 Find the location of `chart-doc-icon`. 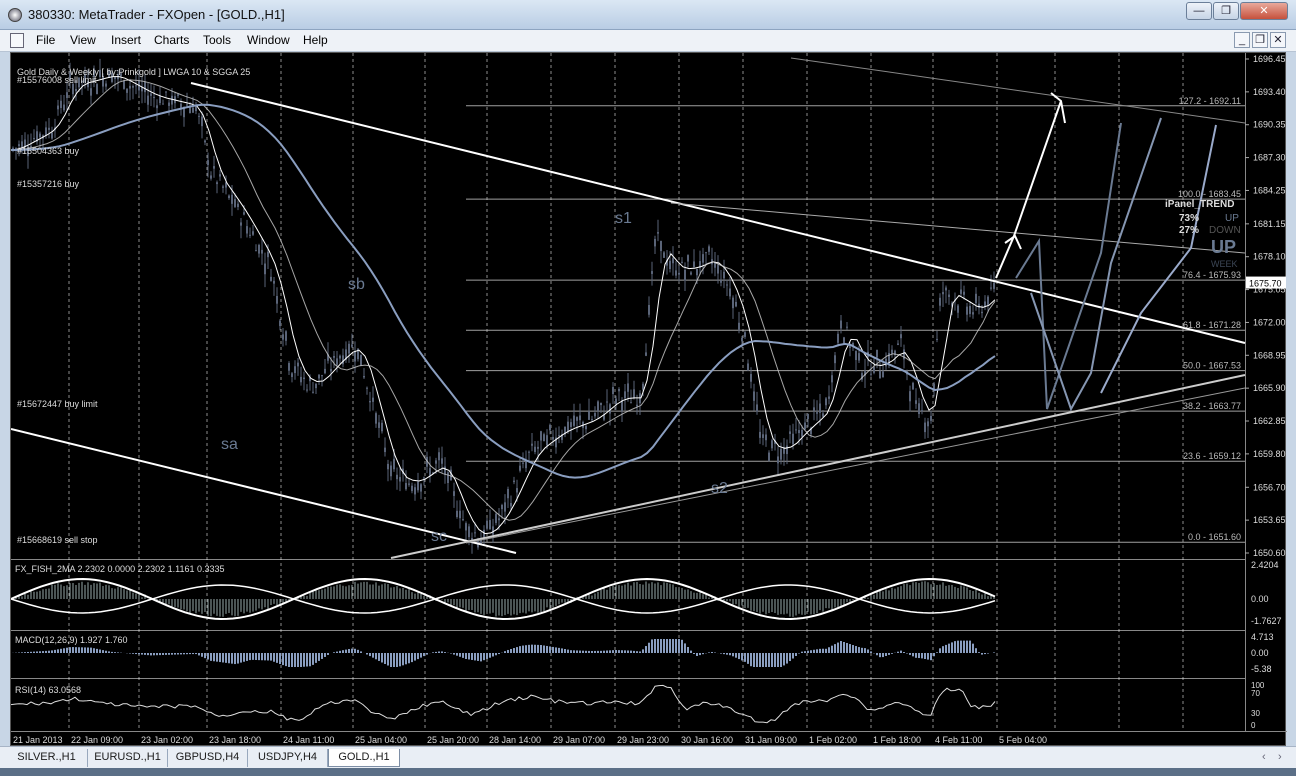

chart-doc-icon is located at coordinates (17, 40).